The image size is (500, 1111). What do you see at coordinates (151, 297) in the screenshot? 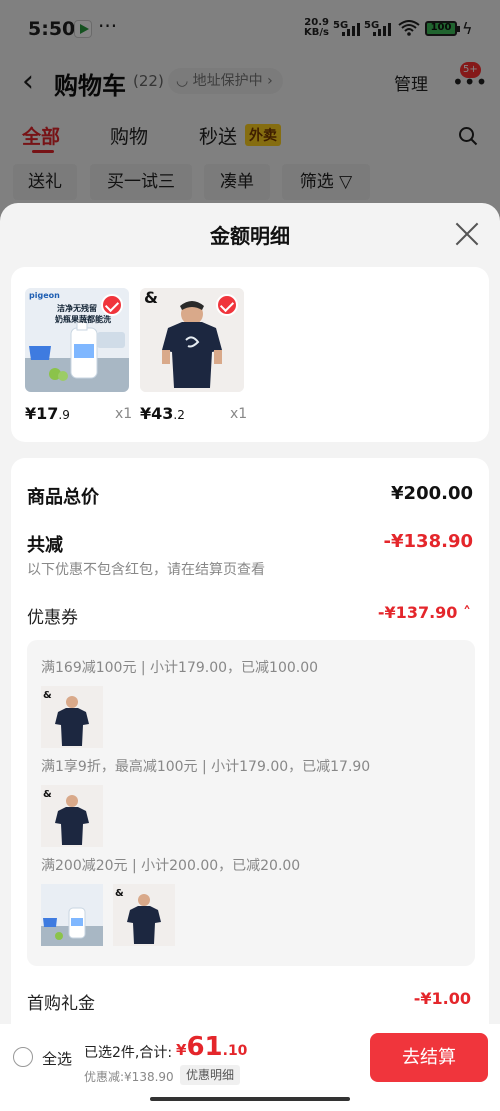
I see `brand-ampersand-logo: &` at bounding box center [151, 297].